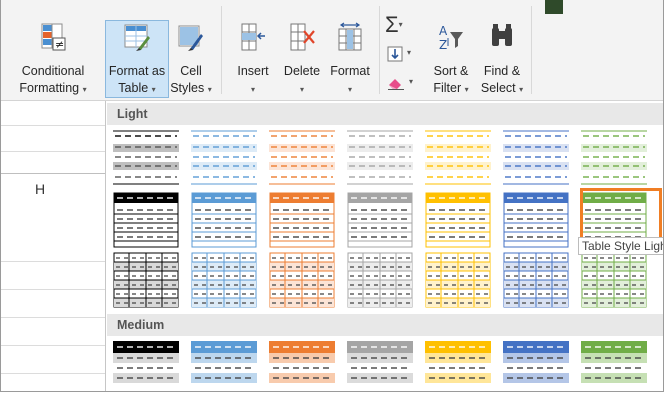 Image resolution: width=668 pixels, height=394 pixels. I want to click on sort-filter-label-1: Sort &, so click(451, 71).